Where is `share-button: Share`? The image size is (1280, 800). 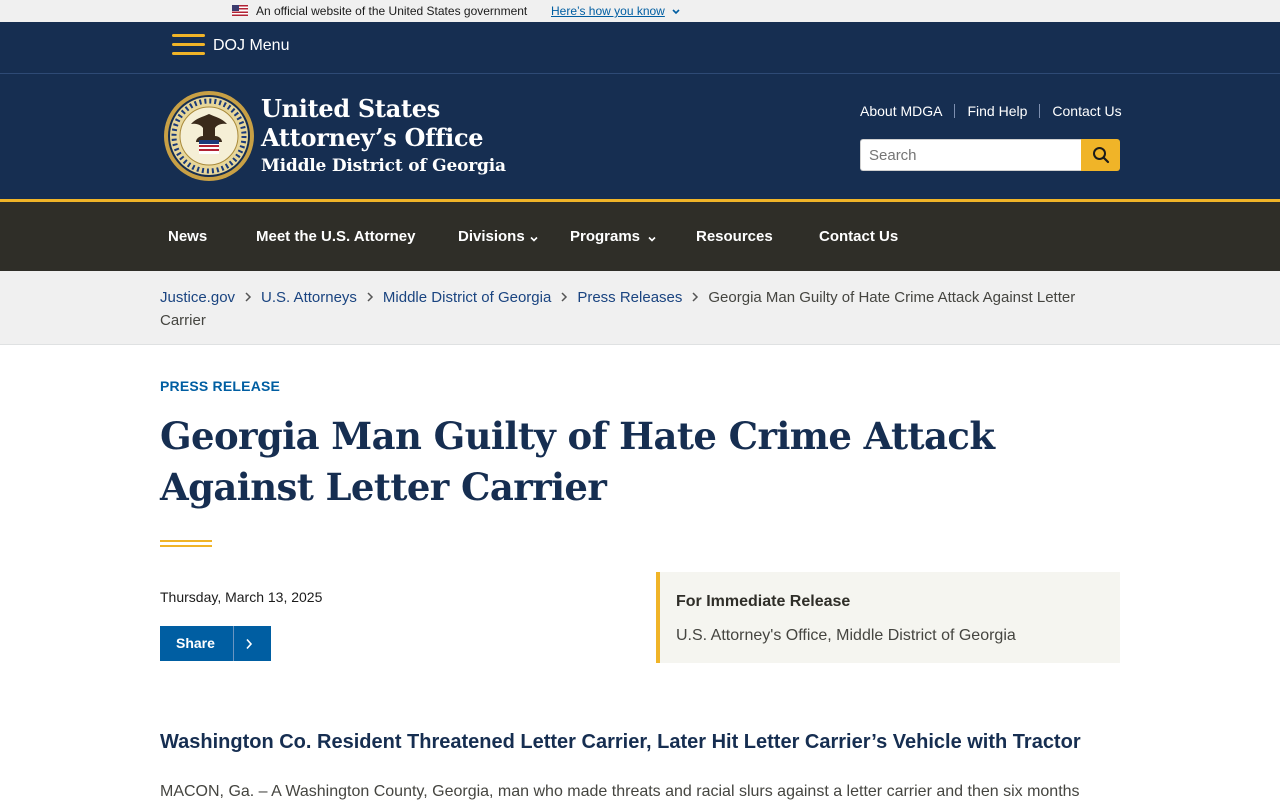
share-button: Share is located at coordinates (215, 643).